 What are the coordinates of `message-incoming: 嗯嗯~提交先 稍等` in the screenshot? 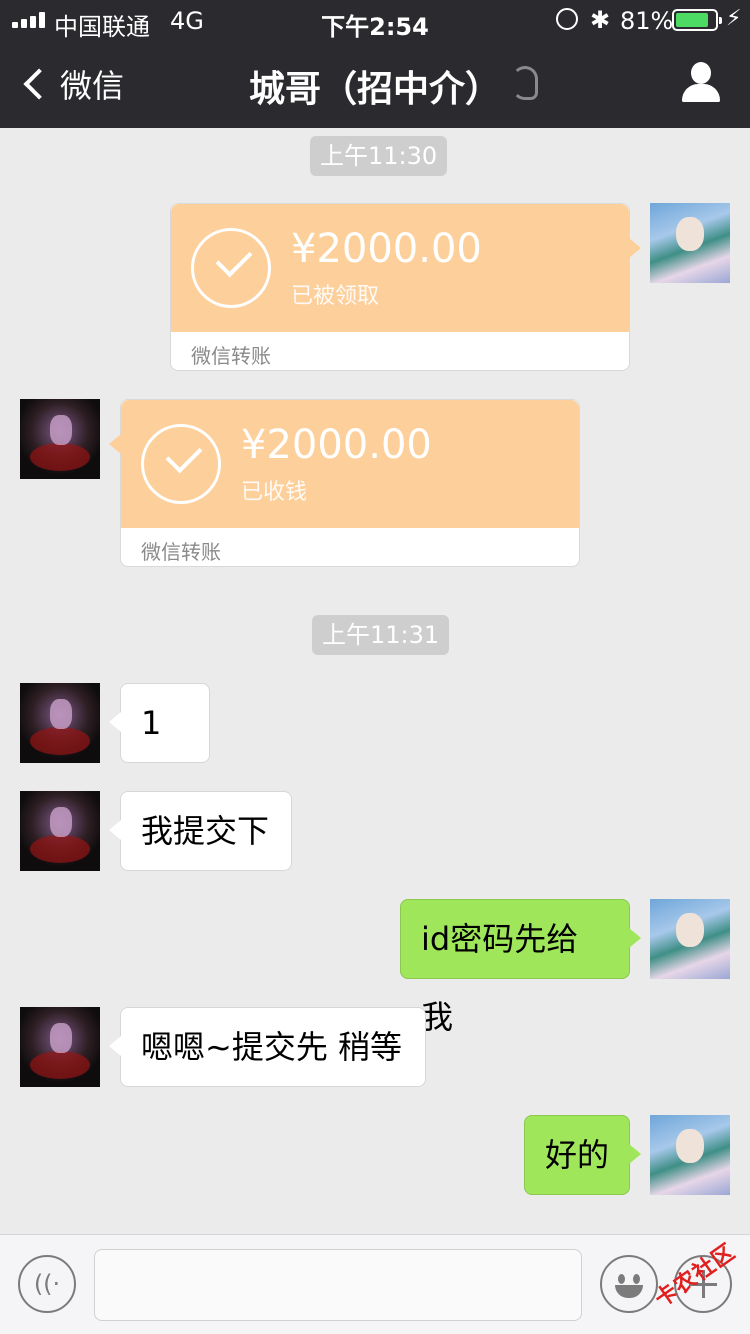 It's located at (267, 1047).